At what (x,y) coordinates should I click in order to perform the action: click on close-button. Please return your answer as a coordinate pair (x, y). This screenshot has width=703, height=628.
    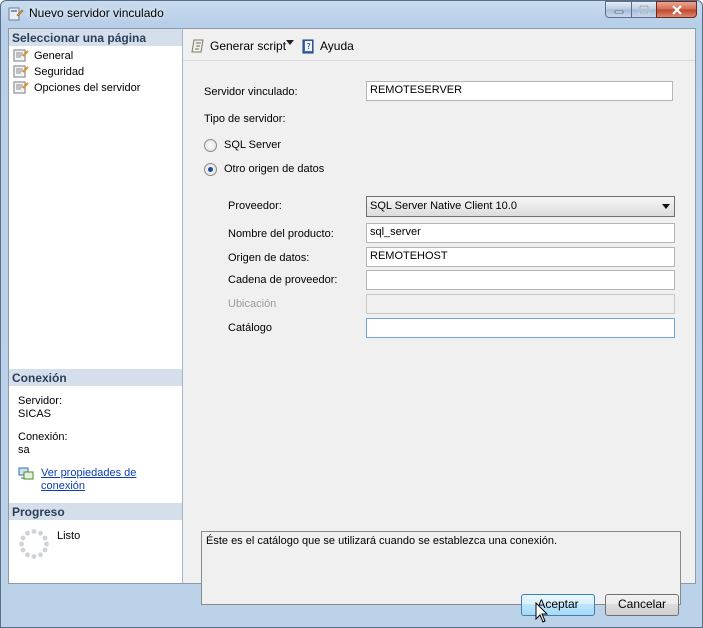
    Looking at the image, I should click on (676, 9).